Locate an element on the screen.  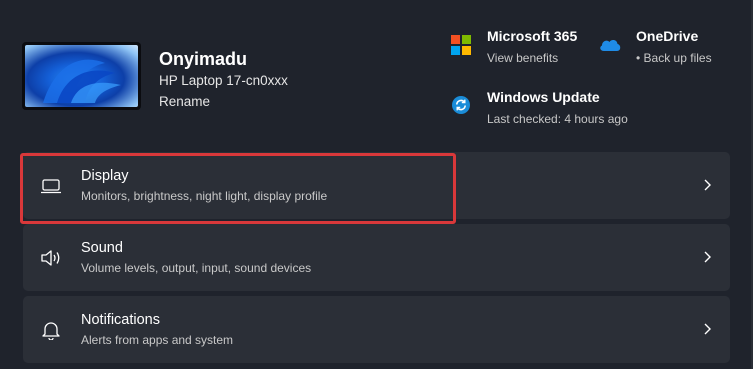
display-title: Display is located at coordinates (105, 176).